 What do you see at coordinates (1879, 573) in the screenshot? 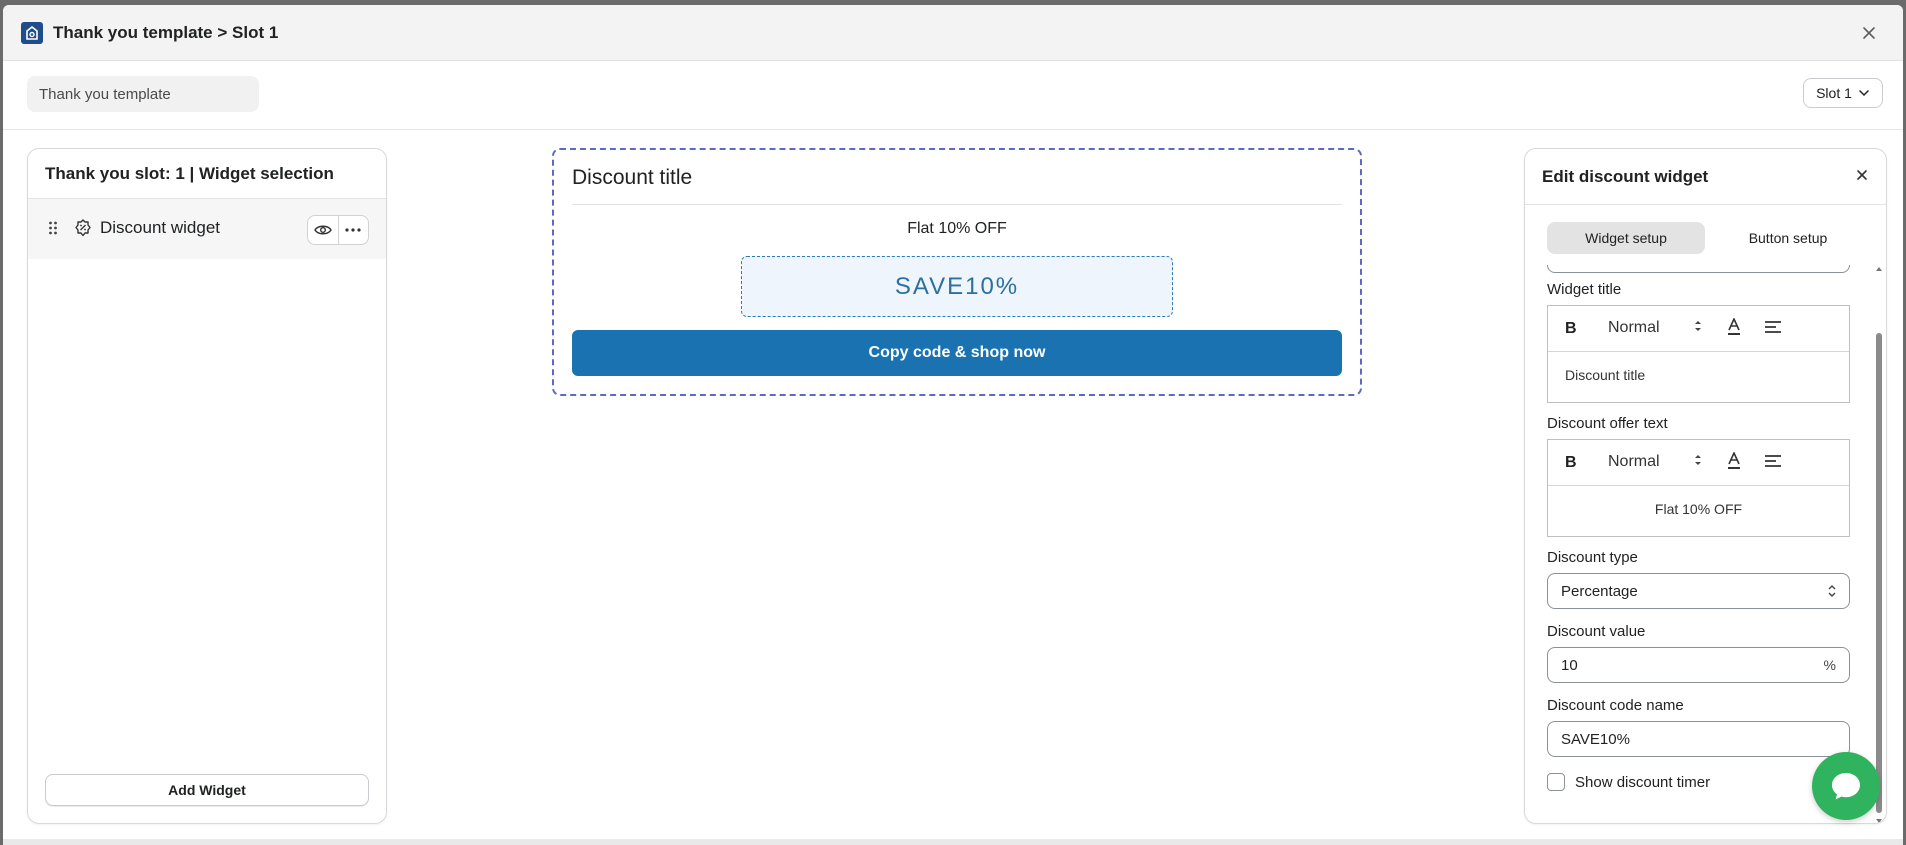
I see `scroll-thumb` at bounding box center [1879, 573].